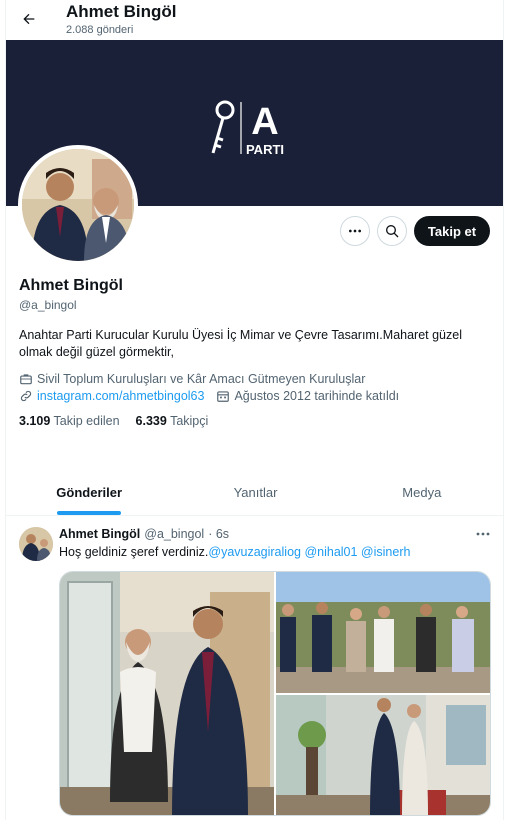  I want to click on logo-letter: A, so click(264, 122).